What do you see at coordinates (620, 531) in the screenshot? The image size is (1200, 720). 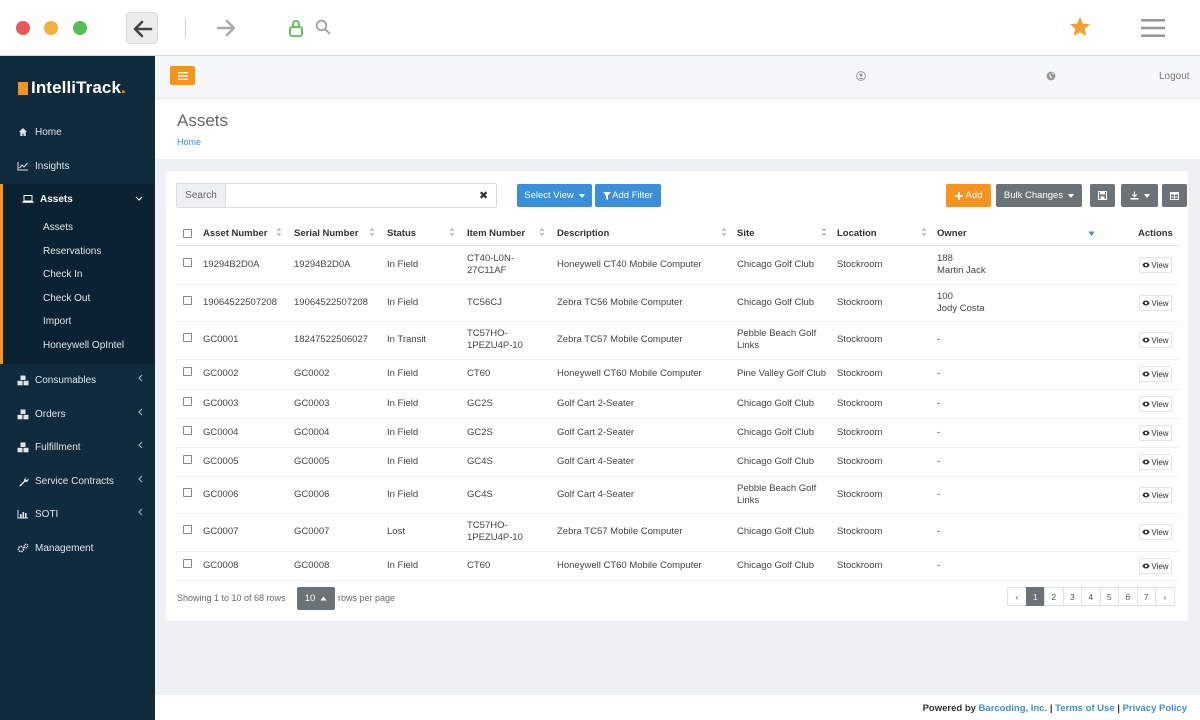 I see `cell-description: Zebra TC57 Mobile Computer` at bounding box center [620, 531].